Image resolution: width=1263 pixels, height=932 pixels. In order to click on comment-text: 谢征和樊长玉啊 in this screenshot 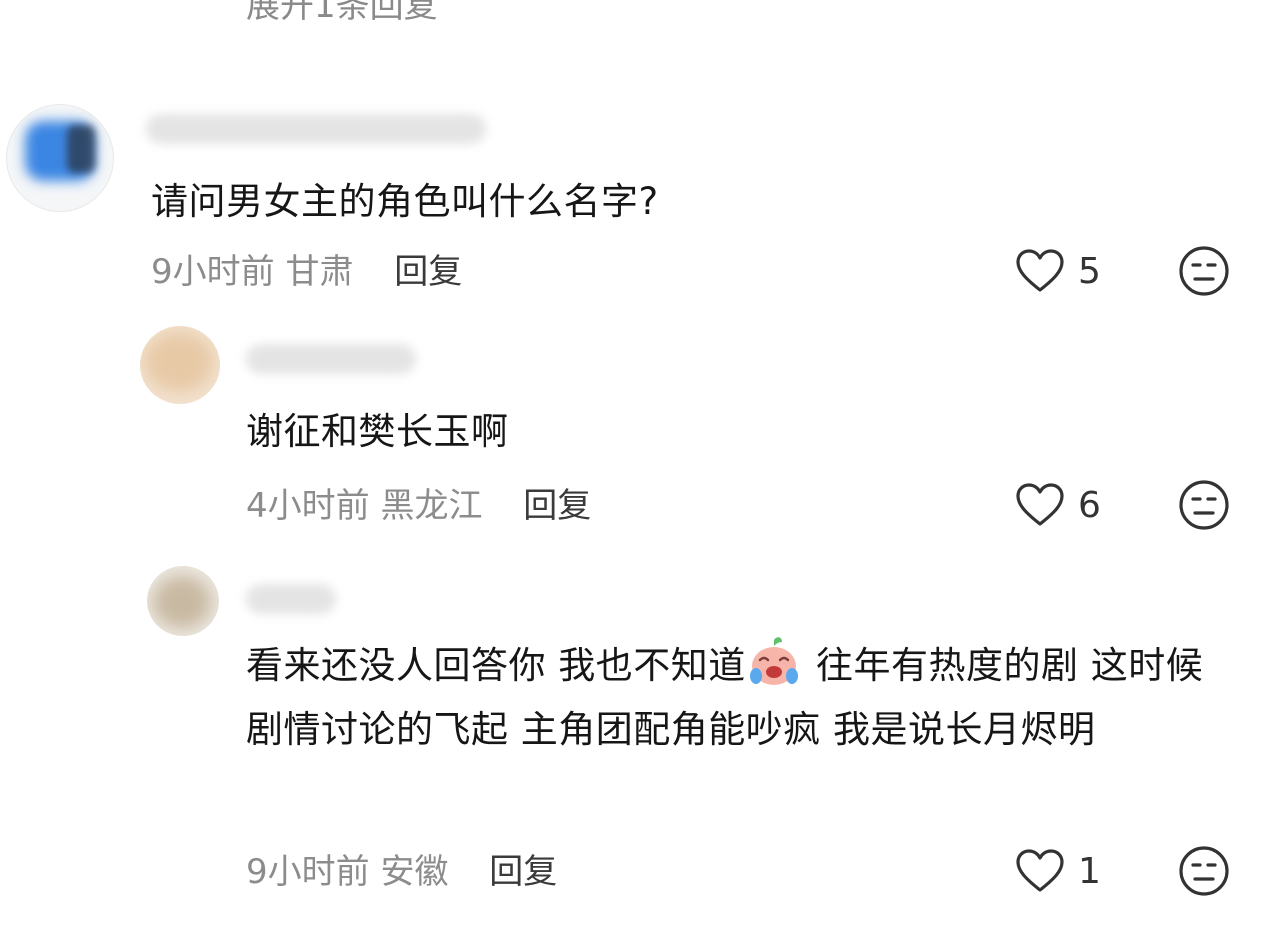, I will do `click(377, 431)`.